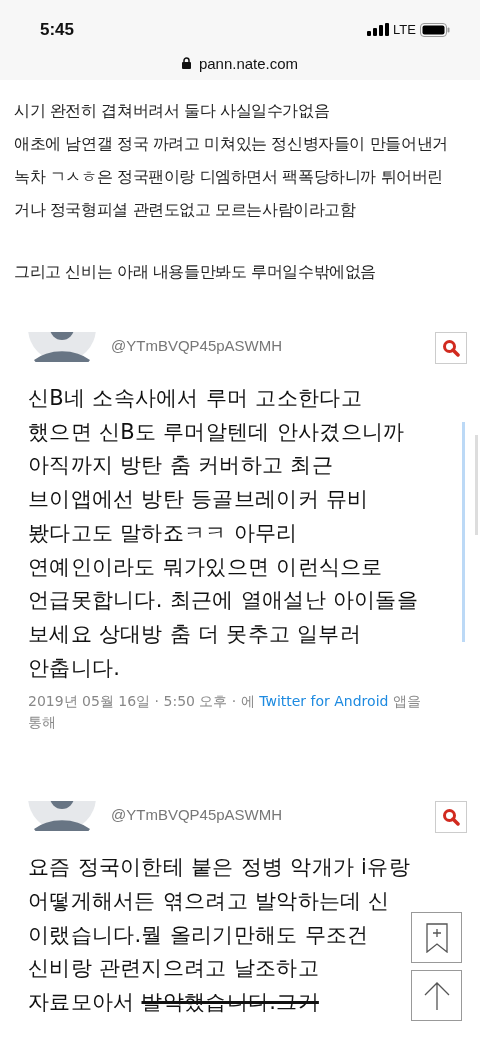 The height and width of the screenshot is (1039, 480). Describe the element at coordinates (74, 667) in the screenshot. I see `tweet-text: 안춥니다.` at that location.